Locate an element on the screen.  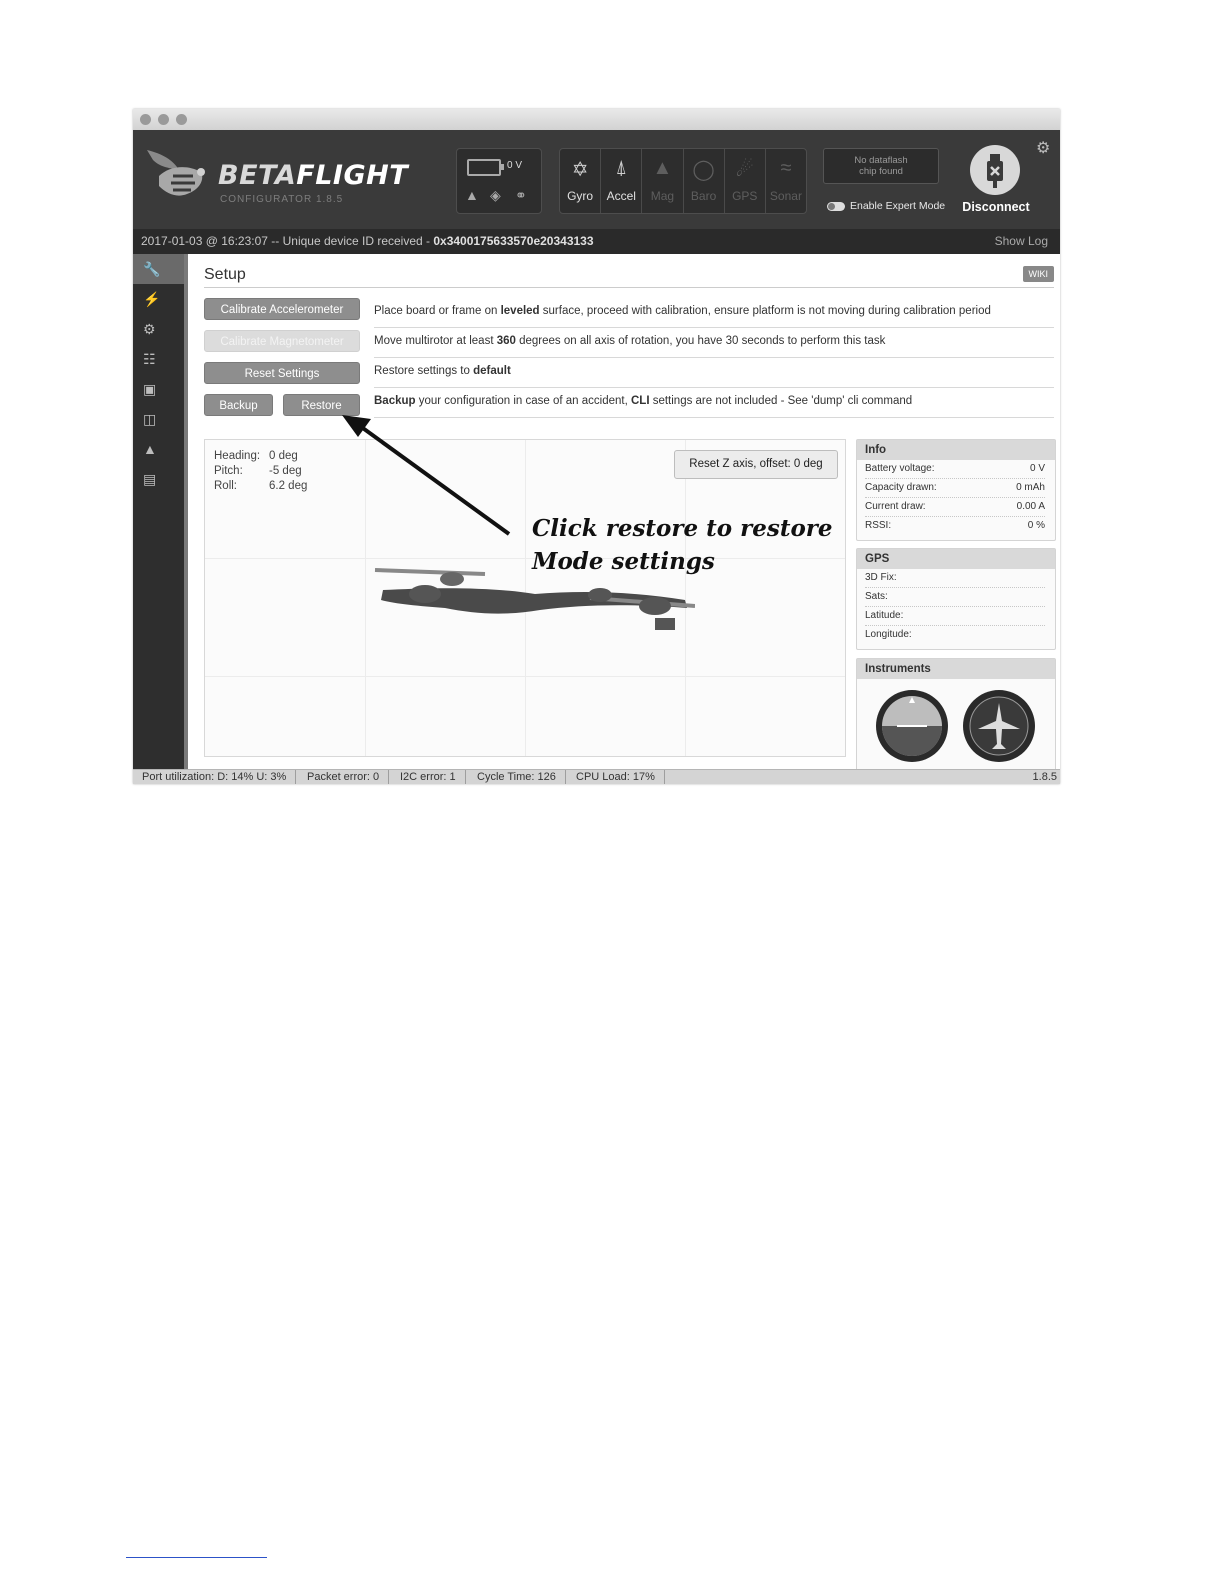
accel-icon: ⍋ is located at coordinates (621, 168).